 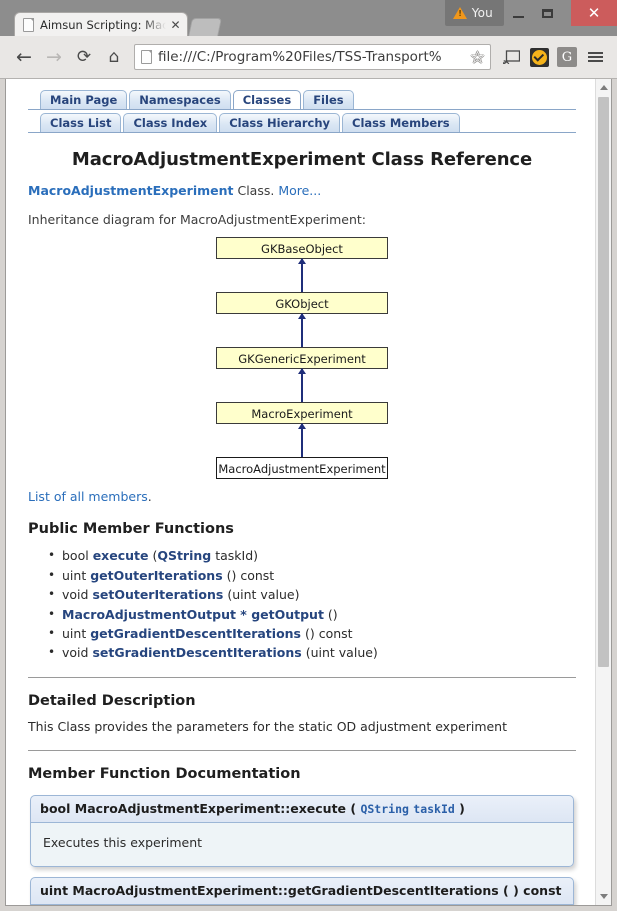 I want to click on menu-button, so click(x=595, y=57).